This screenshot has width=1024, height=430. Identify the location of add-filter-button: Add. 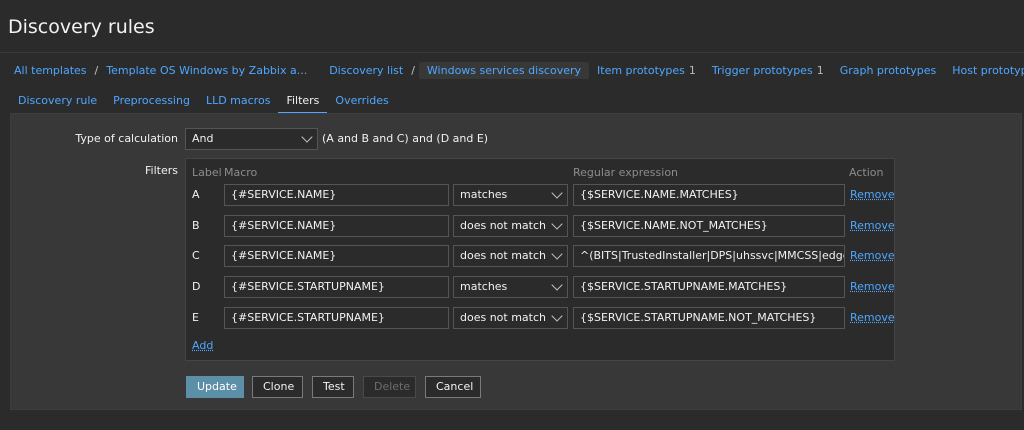
(202, 345).